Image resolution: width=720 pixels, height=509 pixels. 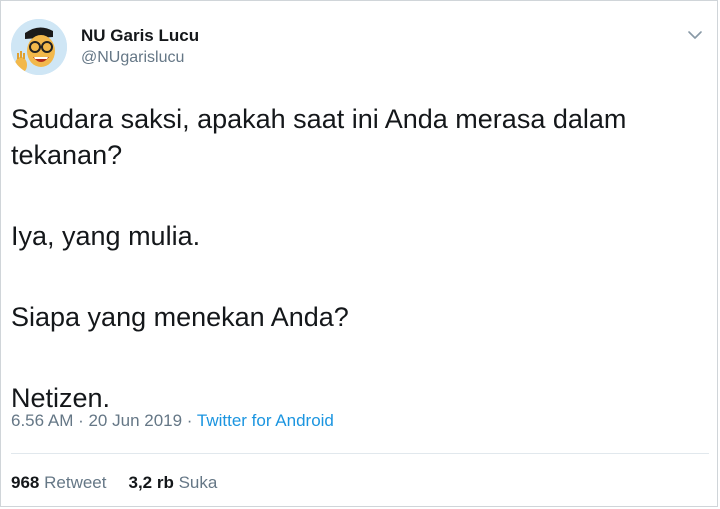 I want to click on divider, so click(x=360, y=453).